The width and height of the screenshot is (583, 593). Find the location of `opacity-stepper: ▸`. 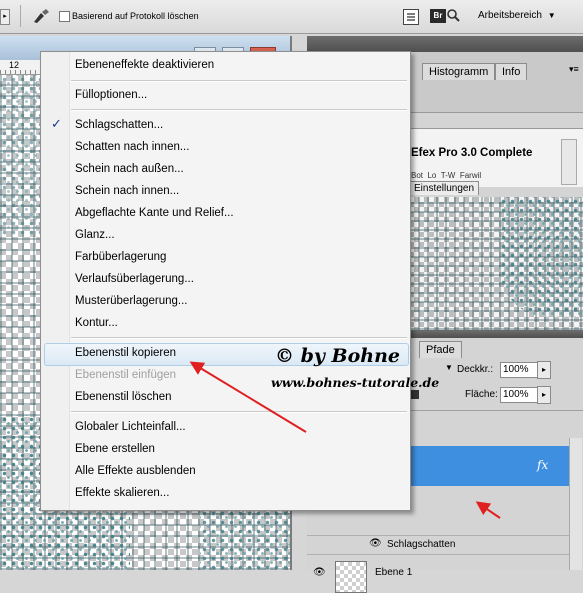

opacity-stepper: ▸ is located at coordinates (544, 370).